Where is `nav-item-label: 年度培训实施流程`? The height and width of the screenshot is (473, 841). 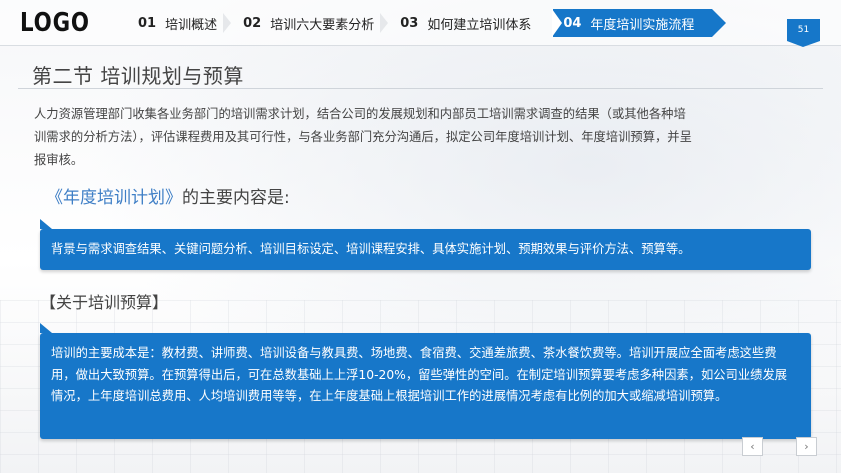 nav-item-label: 年度培训实施流程 is located at coordinates (642, 25).